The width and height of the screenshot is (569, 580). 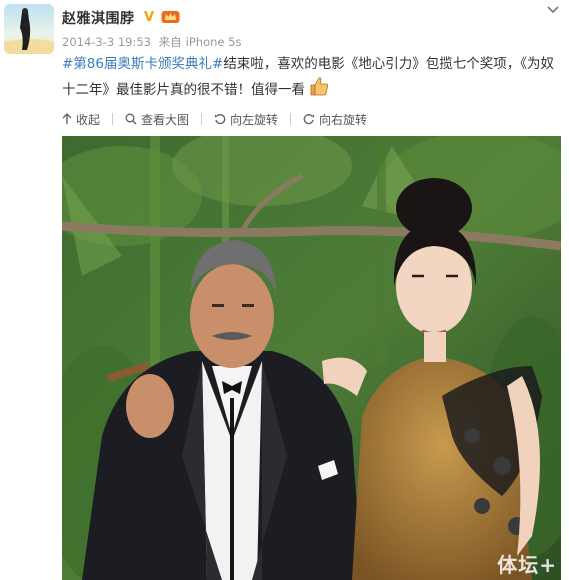 I want to click on magnifier-icon, so click(x=131, y=119).